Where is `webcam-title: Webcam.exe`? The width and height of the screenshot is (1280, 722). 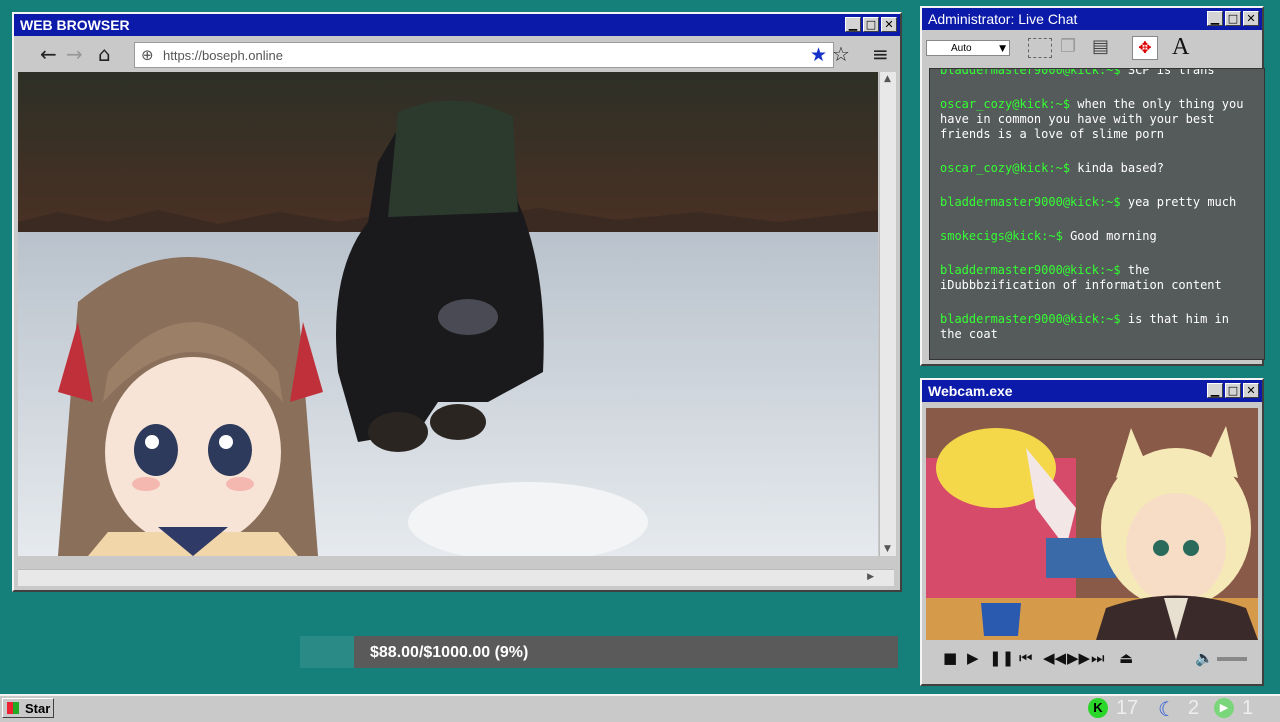 webcam-title: Webcam.exe is located at coordinates (970, 391).